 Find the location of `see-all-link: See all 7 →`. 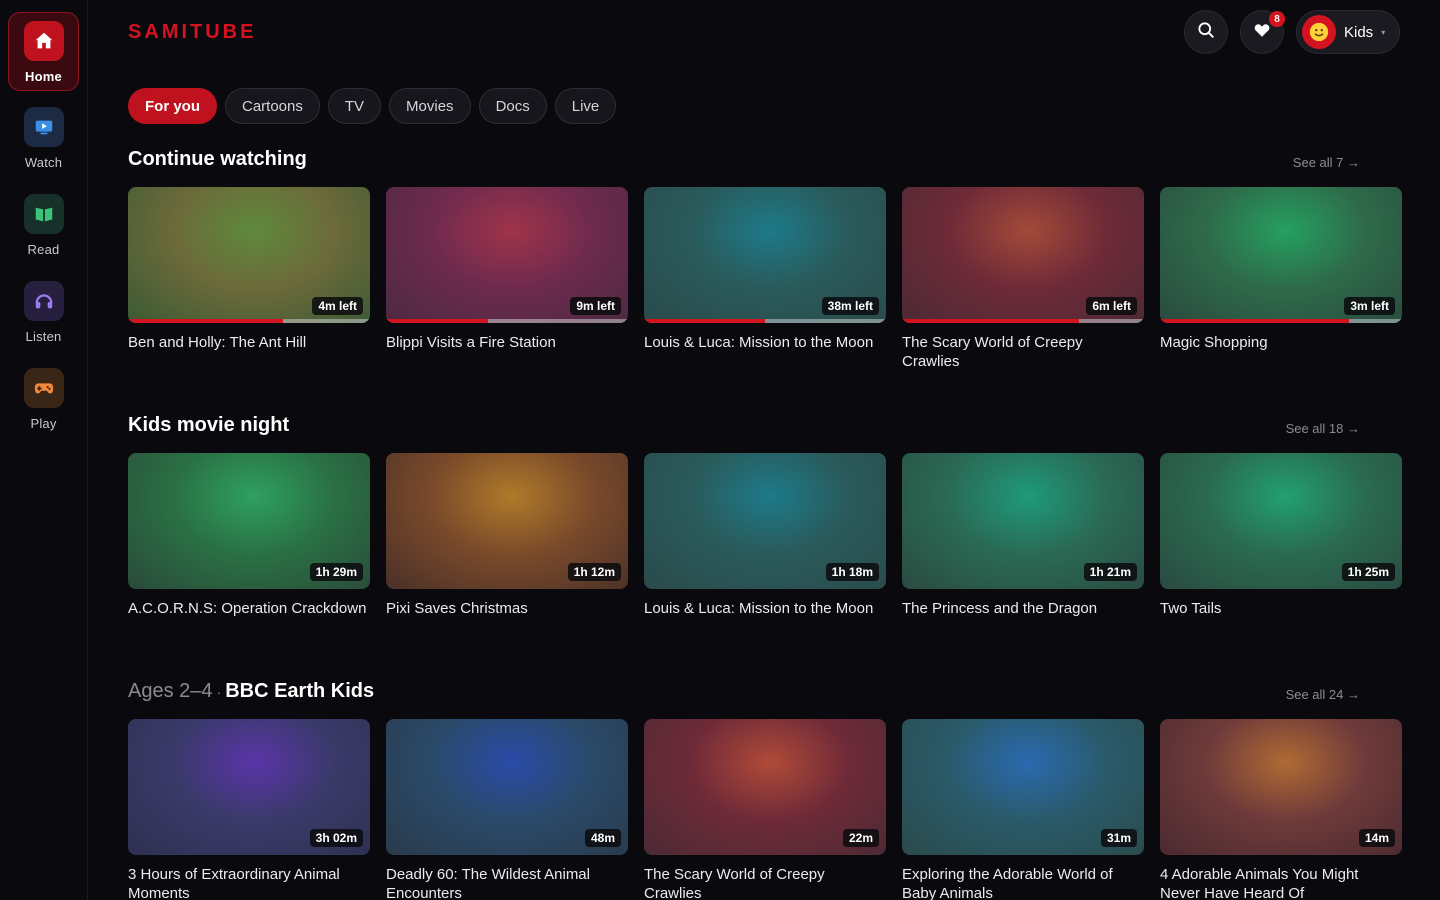

see-all-link: See all 7 → is located at coordinates (1326, 162).